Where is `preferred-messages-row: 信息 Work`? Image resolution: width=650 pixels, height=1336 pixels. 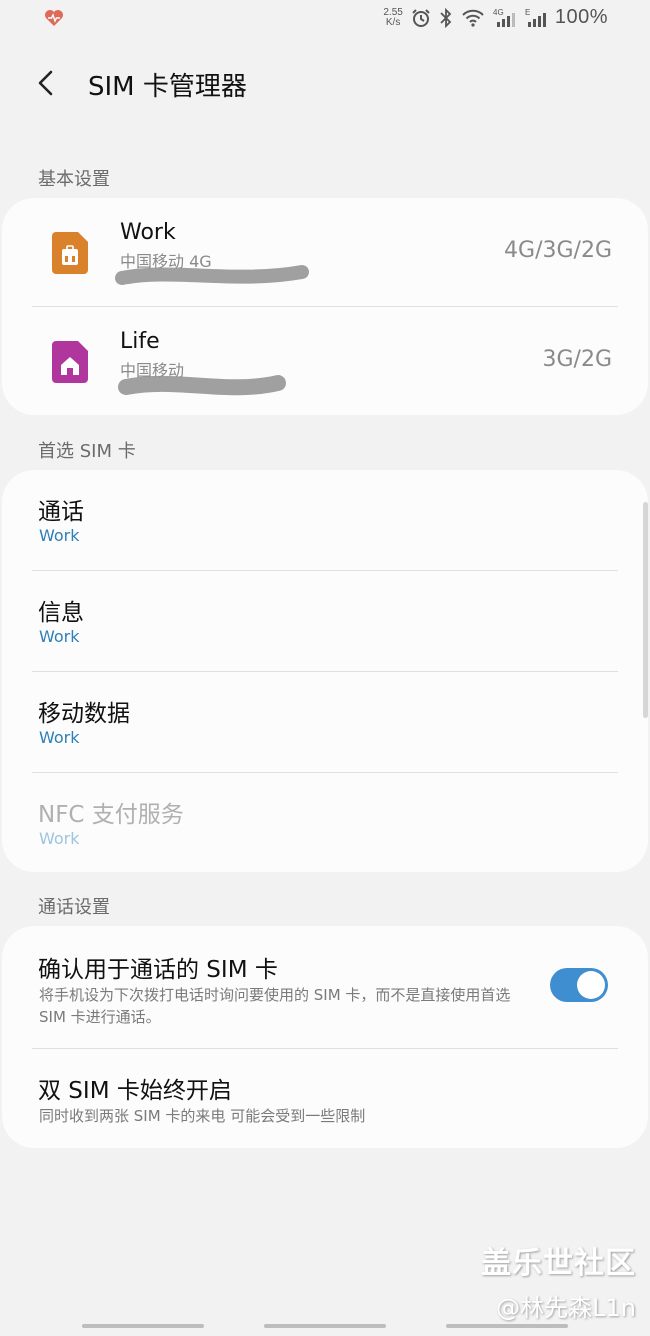
preferred-messages-row: 信息 Work is located at coordinates (325, 621).